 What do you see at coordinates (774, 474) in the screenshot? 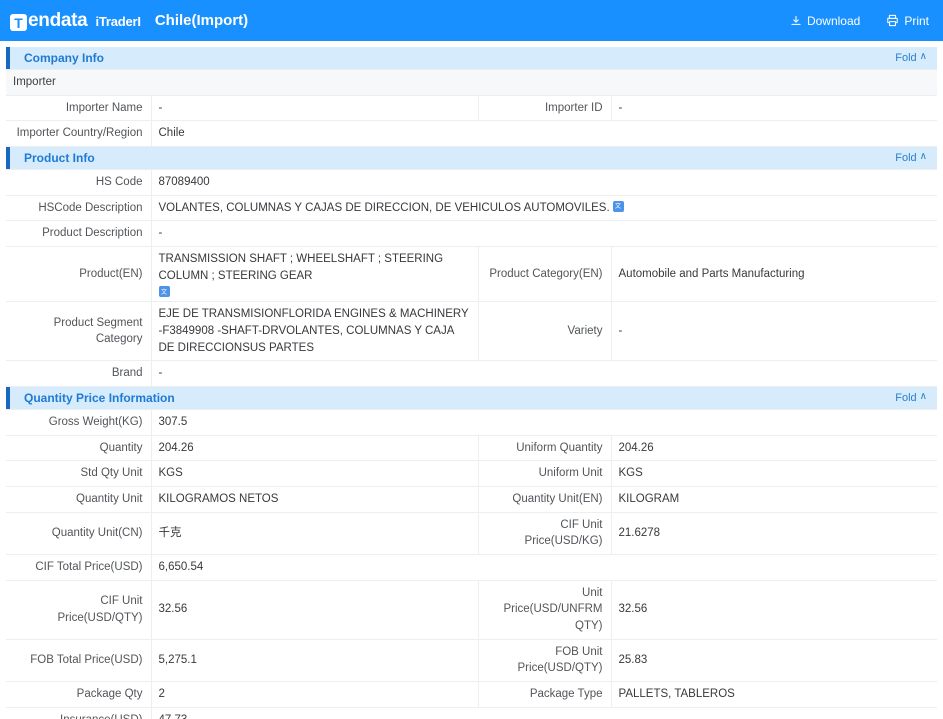
I see `field-value: KGS` at bounding box center [774, 474].